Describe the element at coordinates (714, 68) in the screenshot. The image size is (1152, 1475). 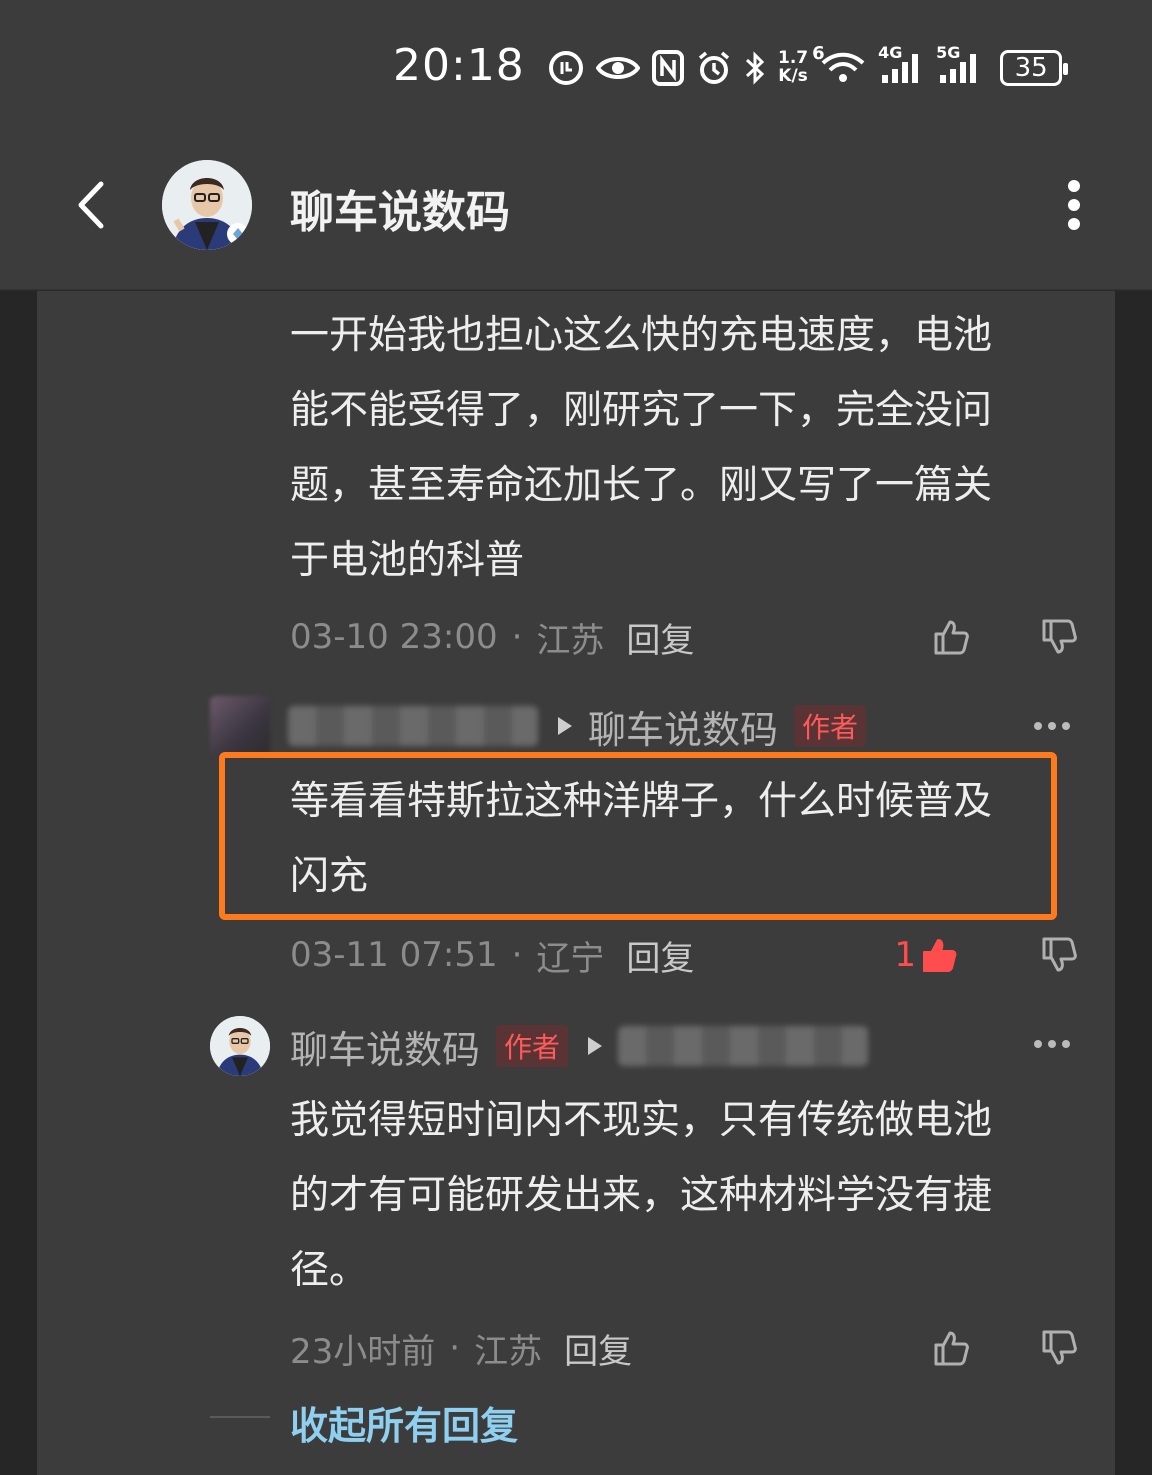
I see `alarm-icon` at that location.